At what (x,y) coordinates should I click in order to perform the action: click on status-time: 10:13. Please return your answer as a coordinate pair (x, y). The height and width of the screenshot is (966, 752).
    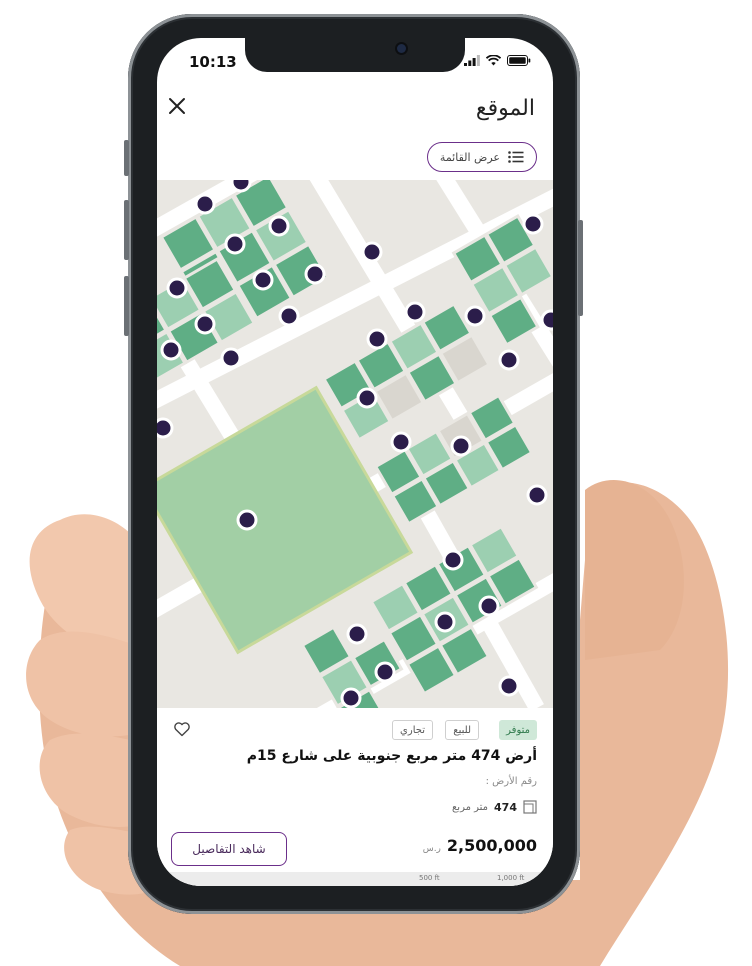
    Looking at the image, I should click on (213, 62).